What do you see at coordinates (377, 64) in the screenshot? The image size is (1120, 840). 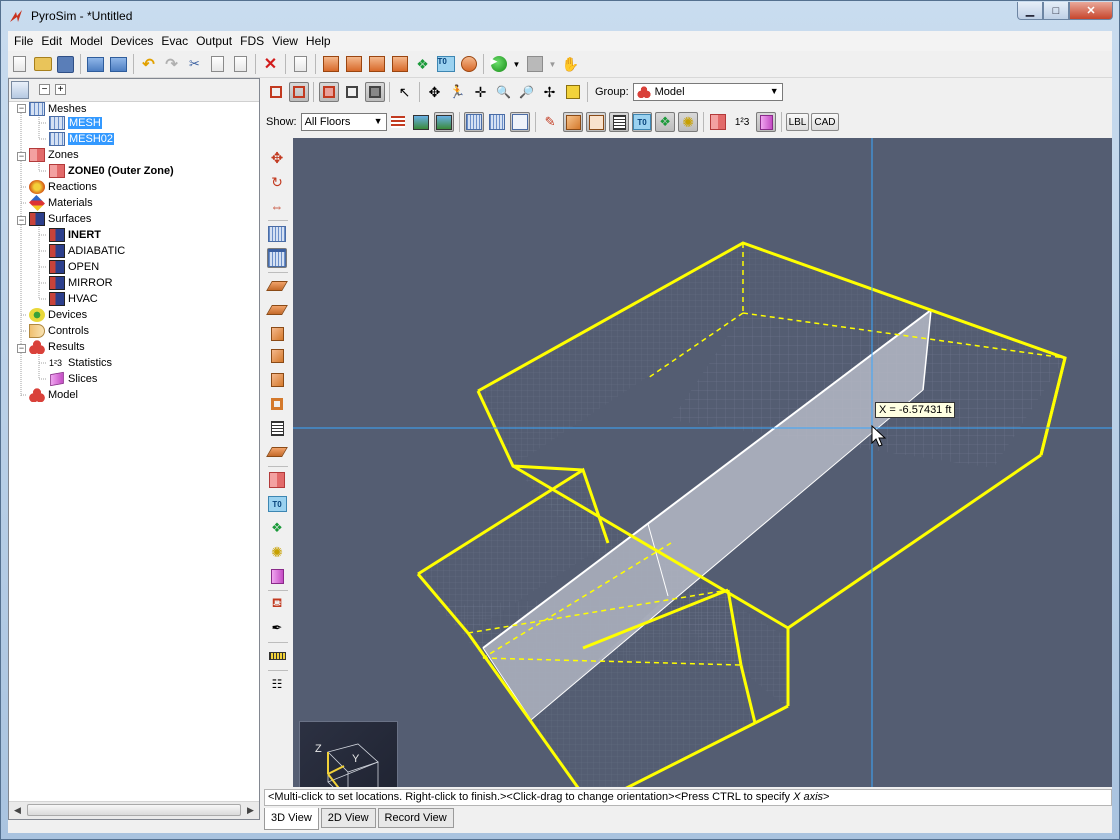 I see `new-vent-icon` at bounding box center [377, 64].